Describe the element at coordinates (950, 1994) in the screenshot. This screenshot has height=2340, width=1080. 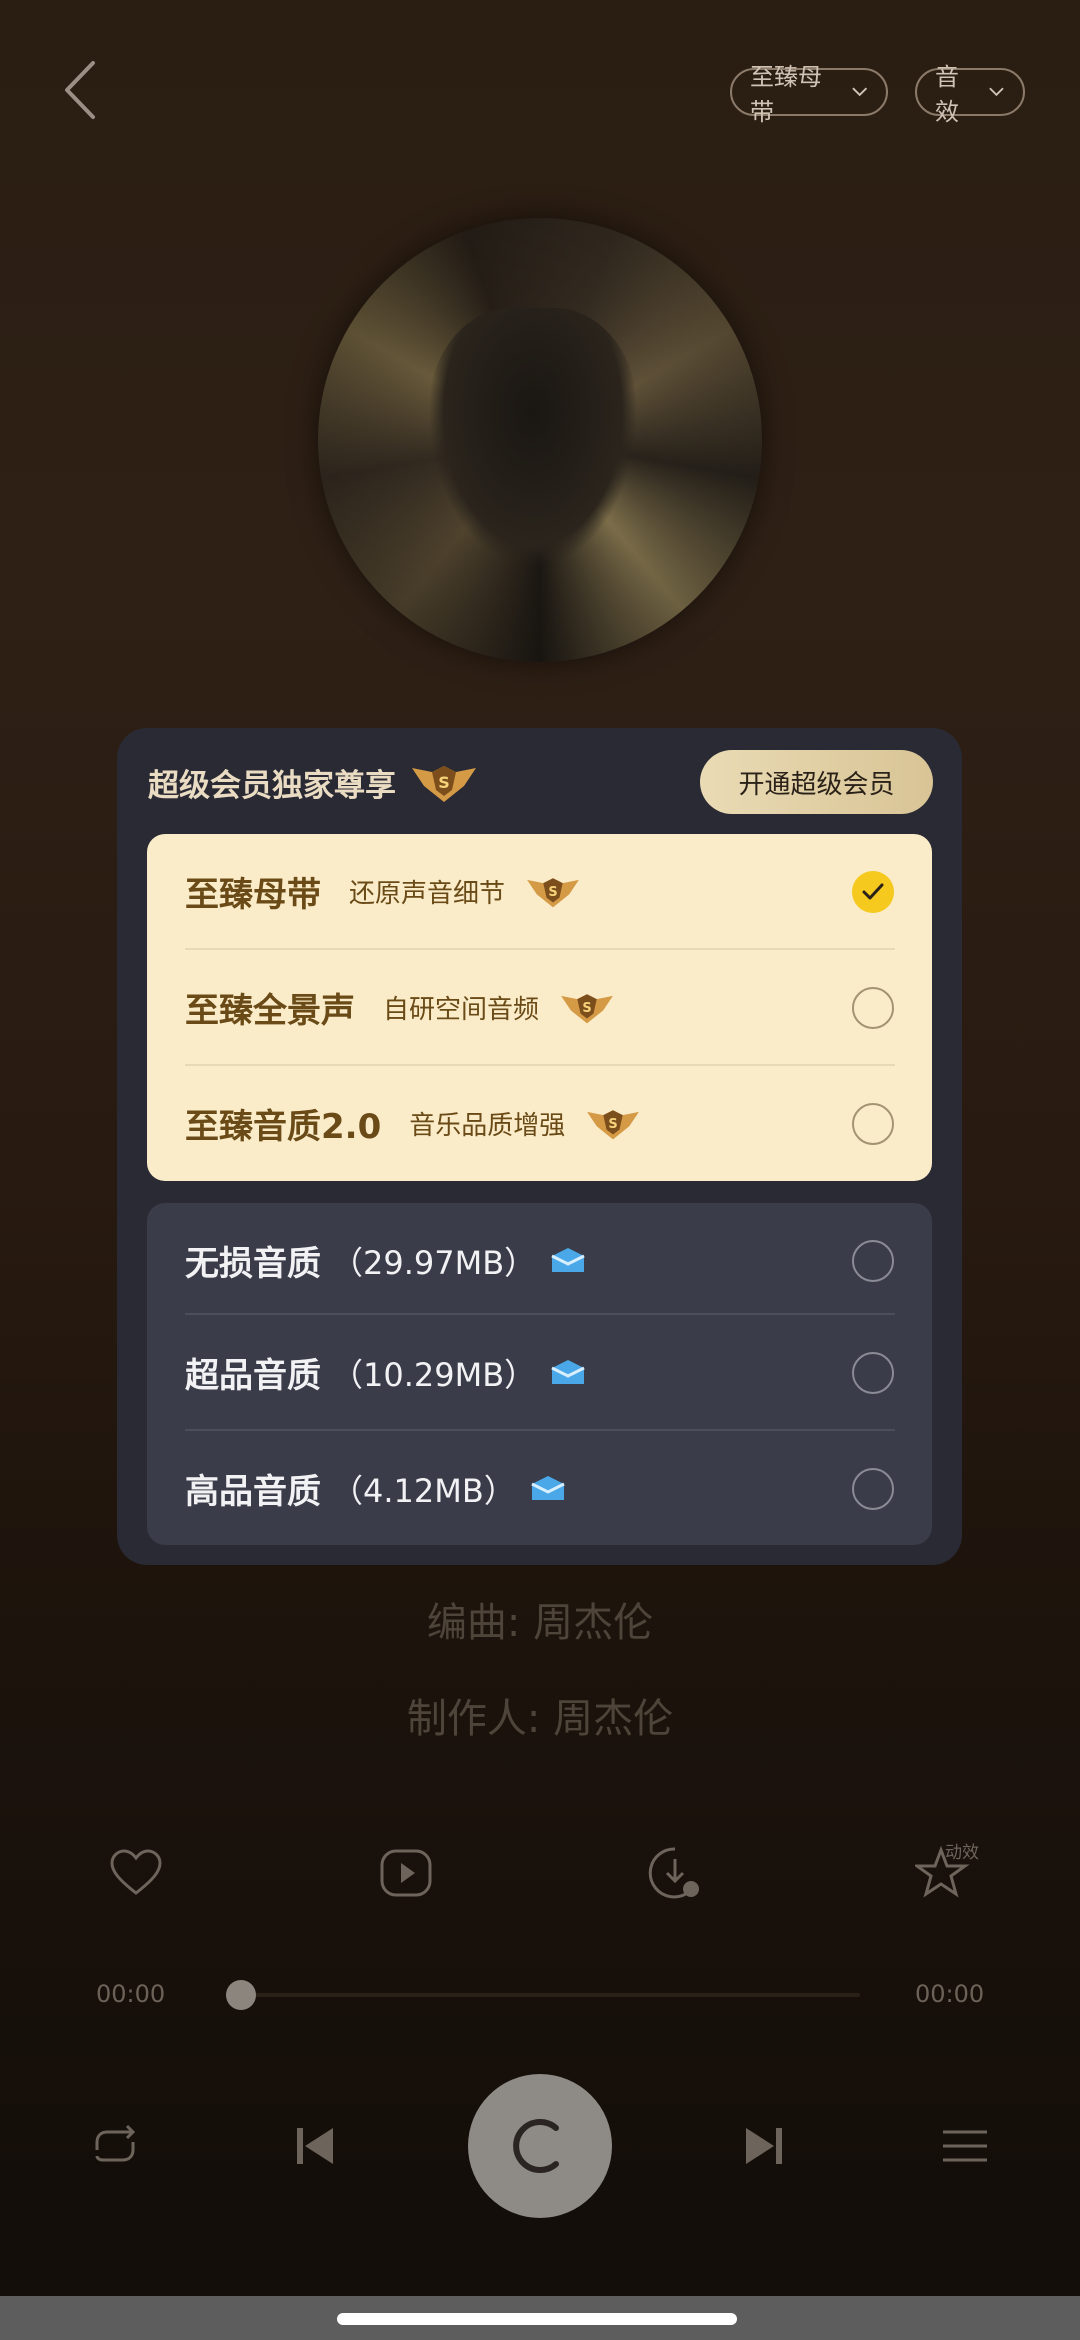
I see `total-time: 00:00` at that location.